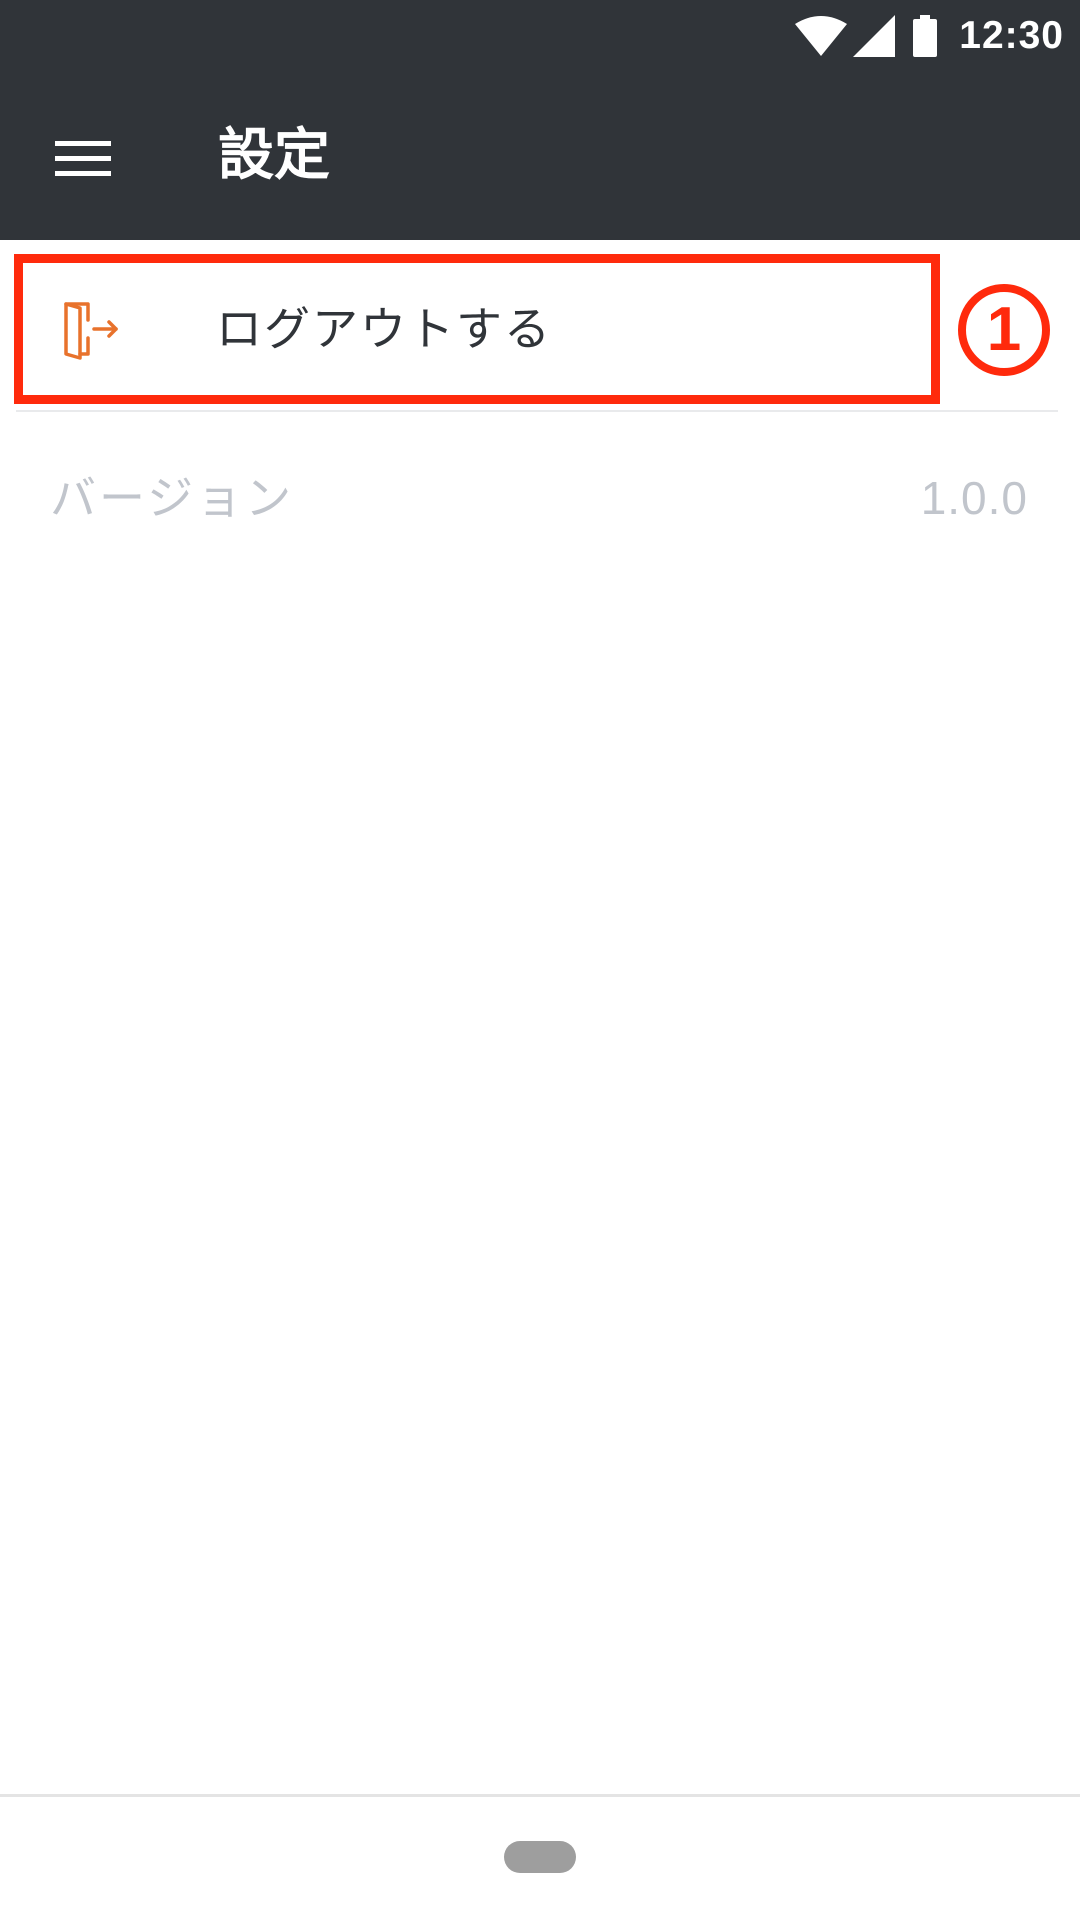 The height and width of the screenshot is (1920, 1080). I want to click on hamburger-menu-icon, so click(83, 161).